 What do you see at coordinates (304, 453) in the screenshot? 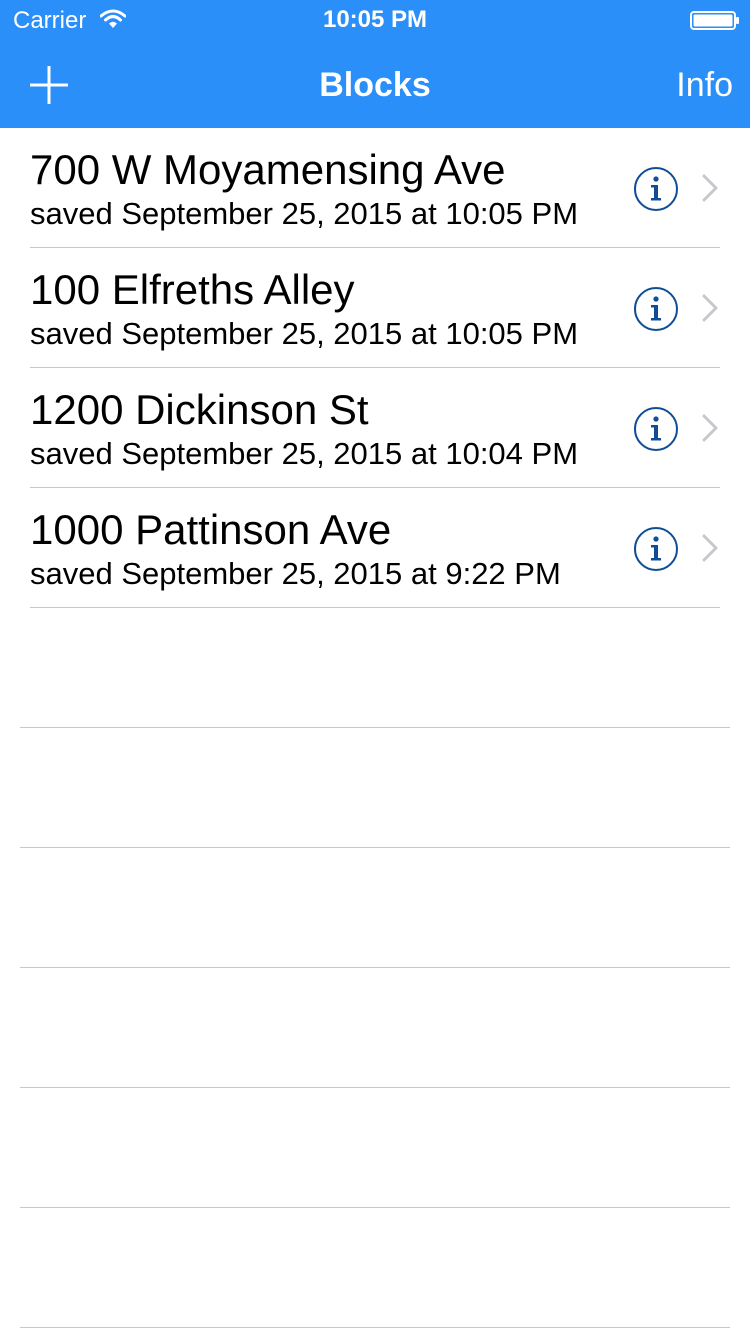
I see `block-saved-date: saved September 25, 2015 at 10:04 PM` at bounding box center [304, 453].